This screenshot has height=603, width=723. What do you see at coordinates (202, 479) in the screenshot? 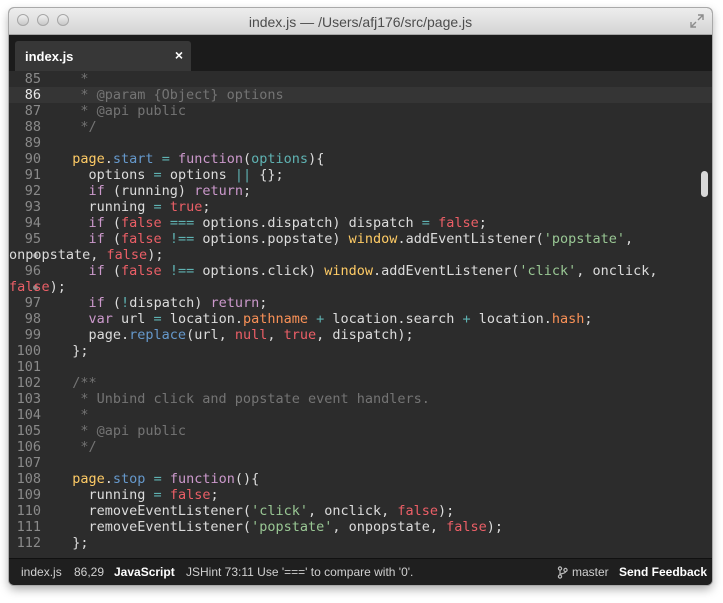
I see `code-token: function` at bounding box center [202, 479].